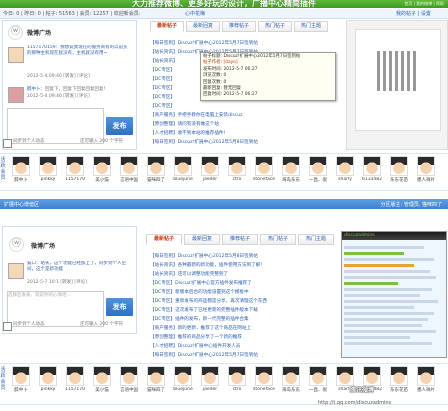 The image size is (448, 411). Describe the element at coordinates (156, 180) in the screenshot. I see `member-name: 猫咪四了` at that location.